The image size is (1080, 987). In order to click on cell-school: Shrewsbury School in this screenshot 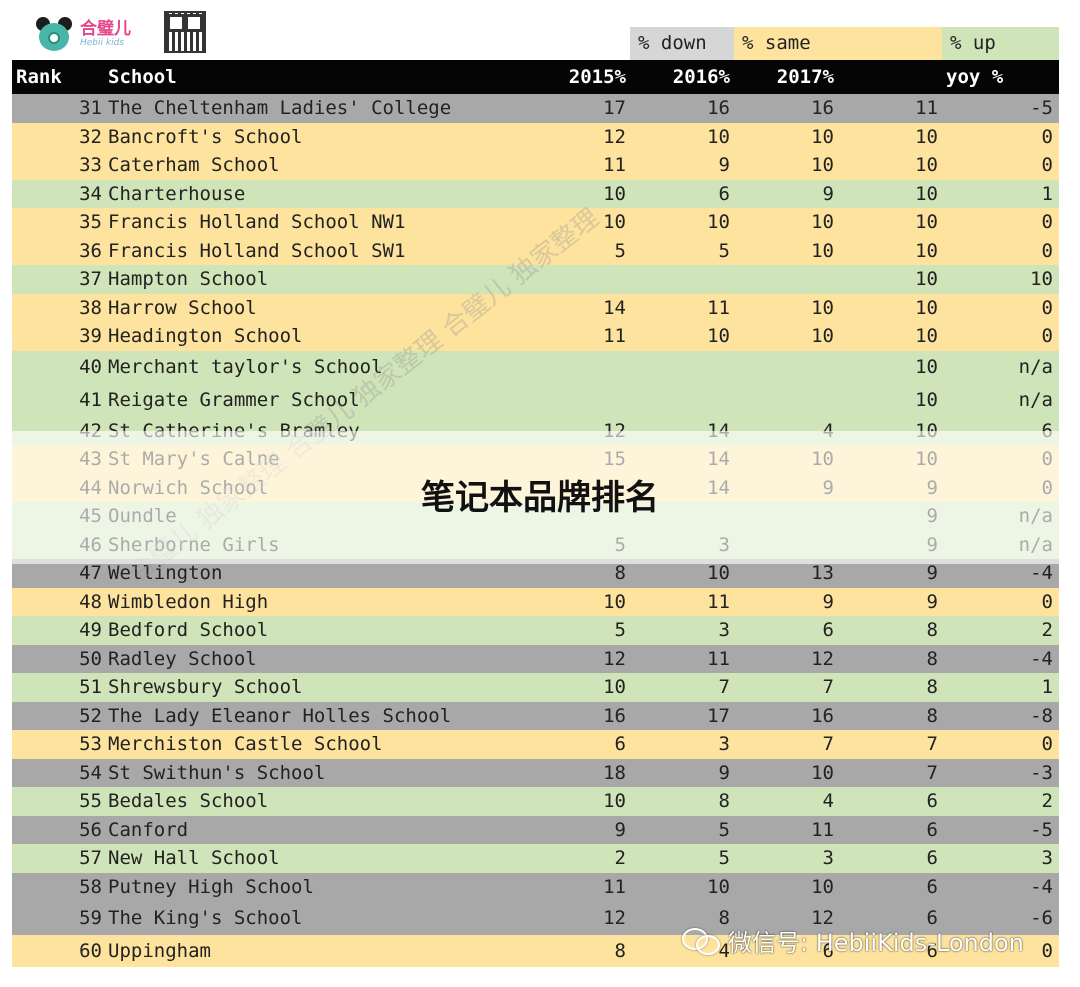, I will do `click(205, 687)`.